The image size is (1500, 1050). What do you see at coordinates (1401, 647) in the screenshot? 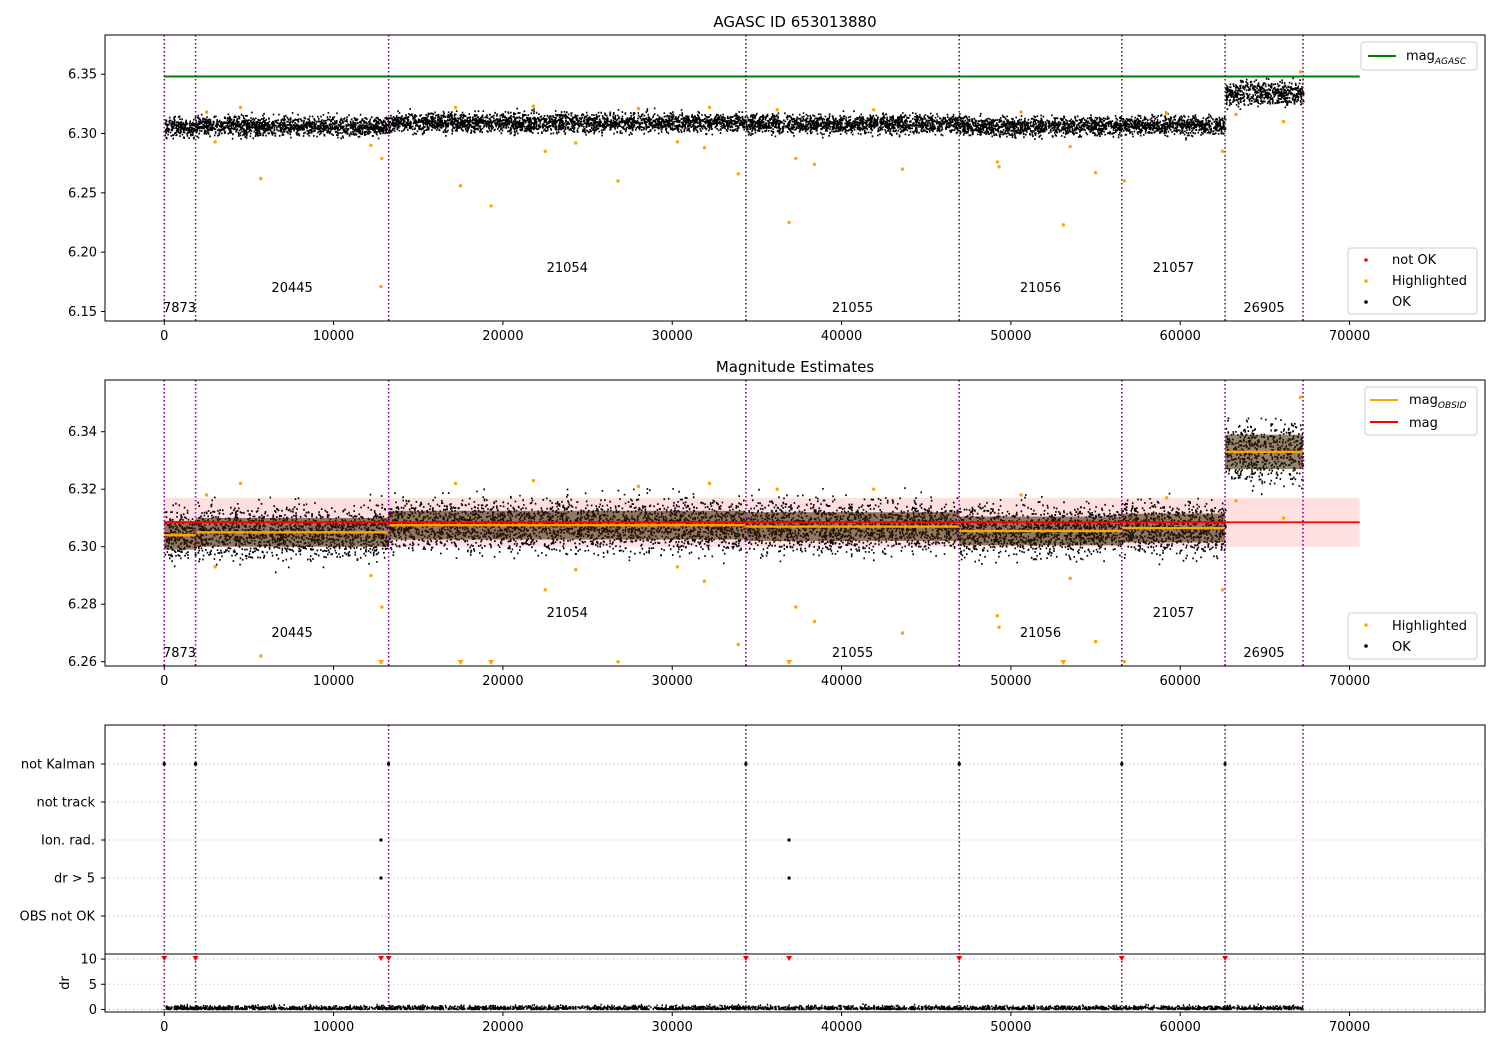
I see `legend2-ok: OK` at bounding box center [1401, 647].